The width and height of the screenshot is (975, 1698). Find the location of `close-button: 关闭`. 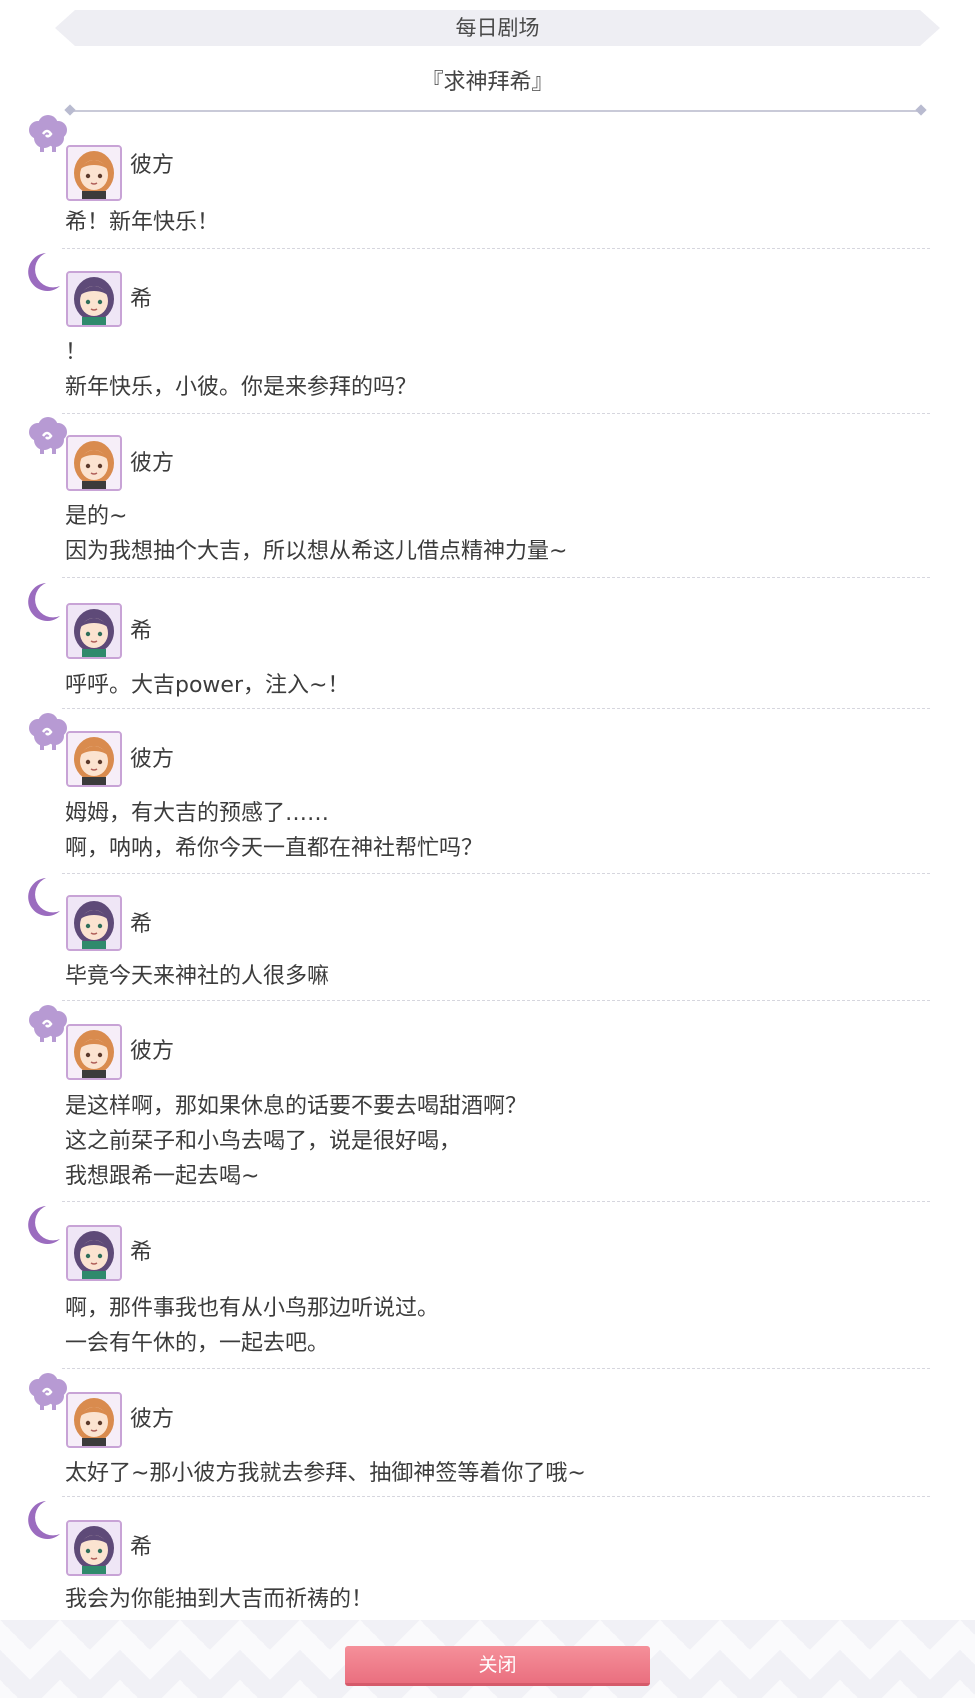

close-button: 关闭 is located at coordinates (497, 1666).